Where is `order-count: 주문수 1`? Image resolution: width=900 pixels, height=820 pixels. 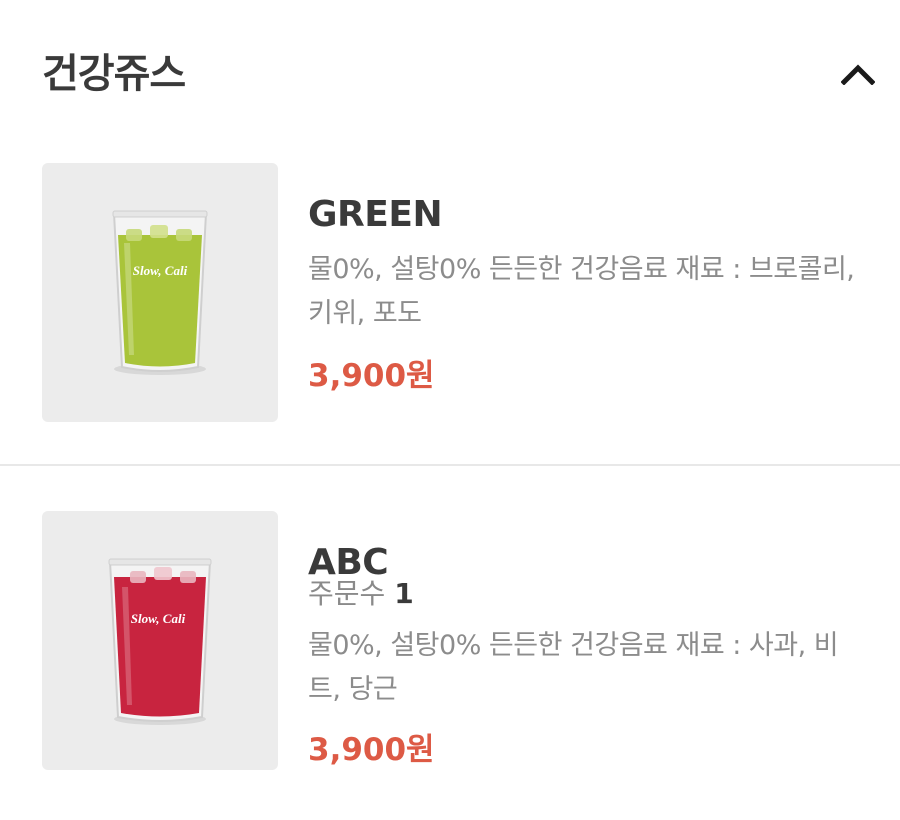 order-count: 주문수 1 is located at coordinates (361, 594).